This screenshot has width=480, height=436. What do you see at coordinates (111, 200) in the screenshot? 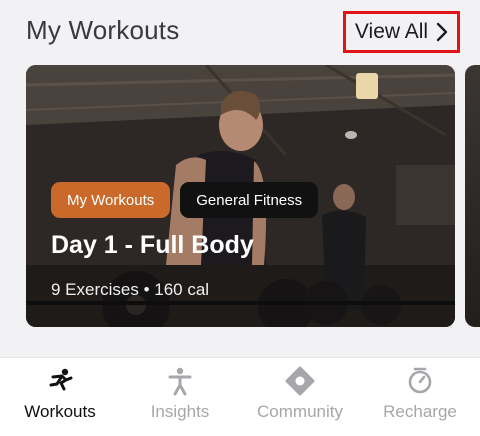
I see `tag-my-workouts: My Workouts` at bounding box center [111, 200].